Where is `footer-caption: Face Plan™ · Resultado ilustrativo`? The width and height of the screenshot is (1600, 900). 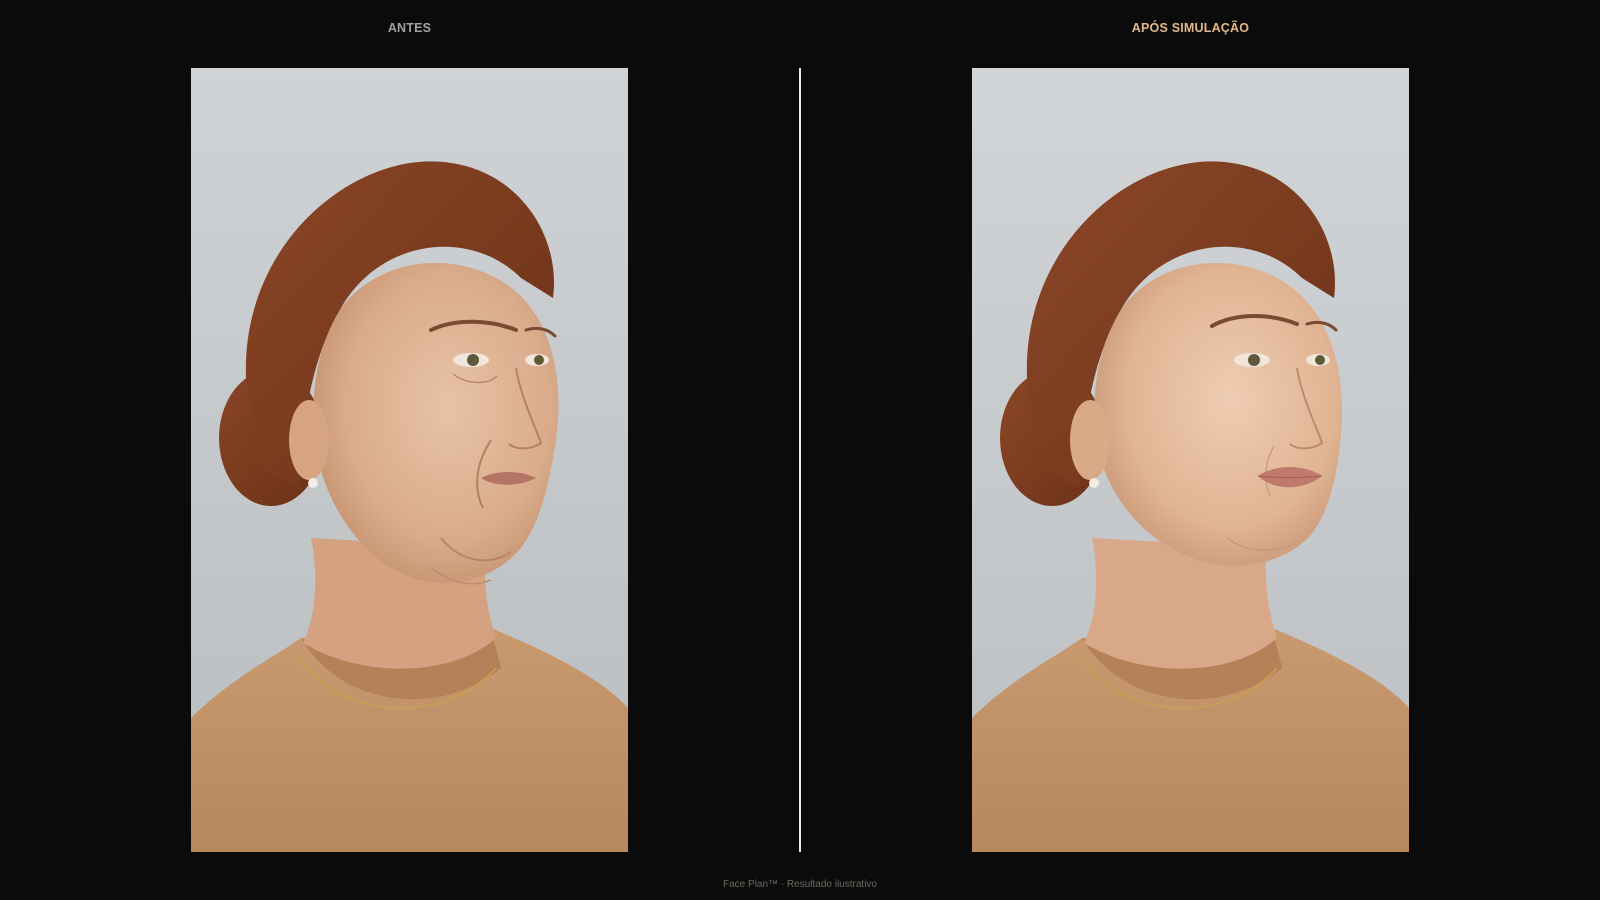 footer-caption: Face Plan™ · Resultado ilustrativo is located at coordinates (800, 884).